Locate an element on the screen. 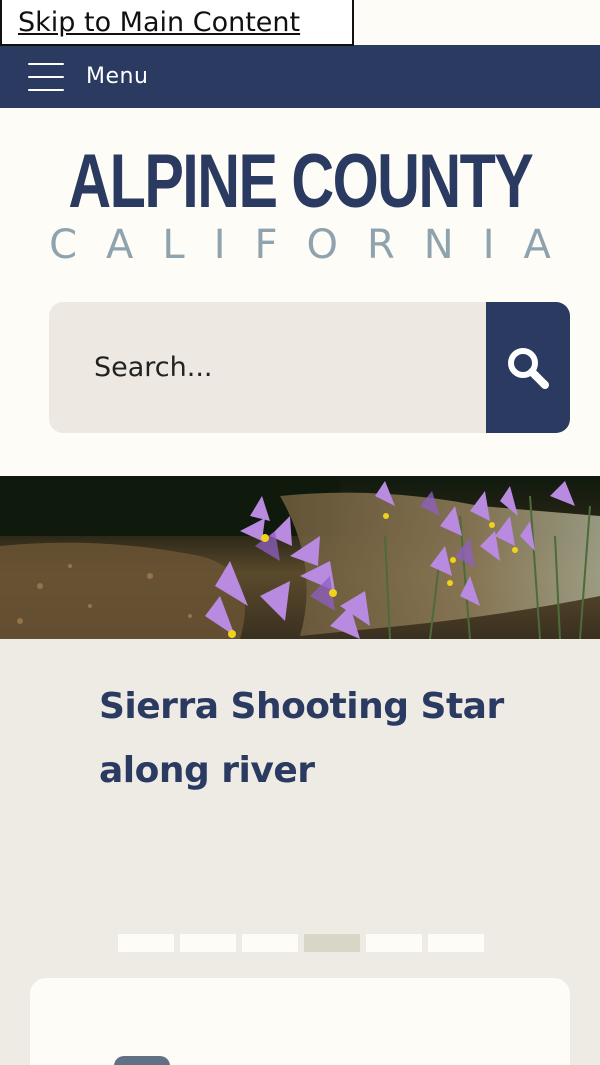 The width and height of the screenshot is (600, 1065). skip-to-main-content-link: Skip to Main Content is located at coordinates (177, 23).